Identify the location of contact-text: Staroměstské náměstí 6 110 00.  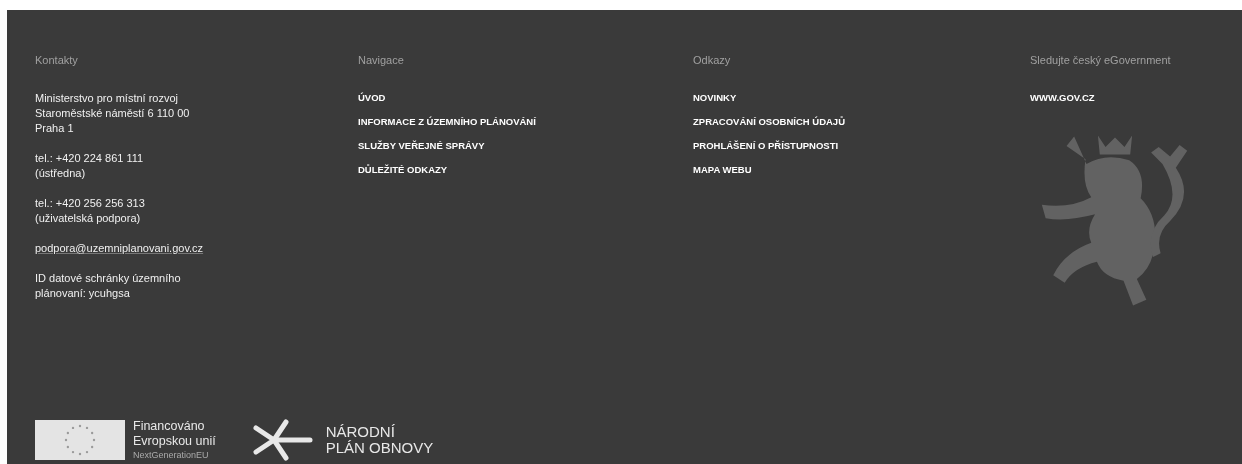
(112, 113).